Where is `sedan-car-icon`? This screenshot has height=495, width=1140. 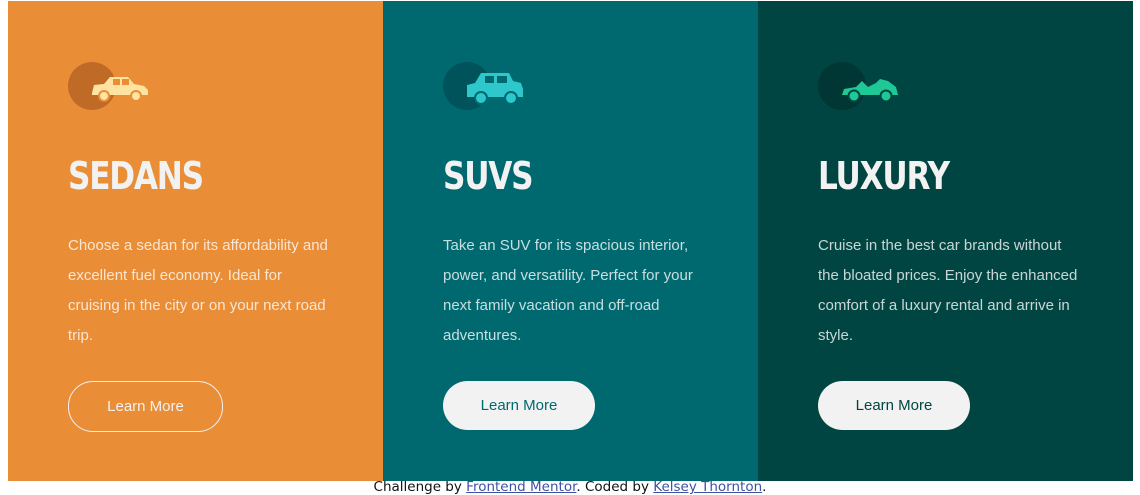
sedan-car-icon is located at coordinates (113, 87).